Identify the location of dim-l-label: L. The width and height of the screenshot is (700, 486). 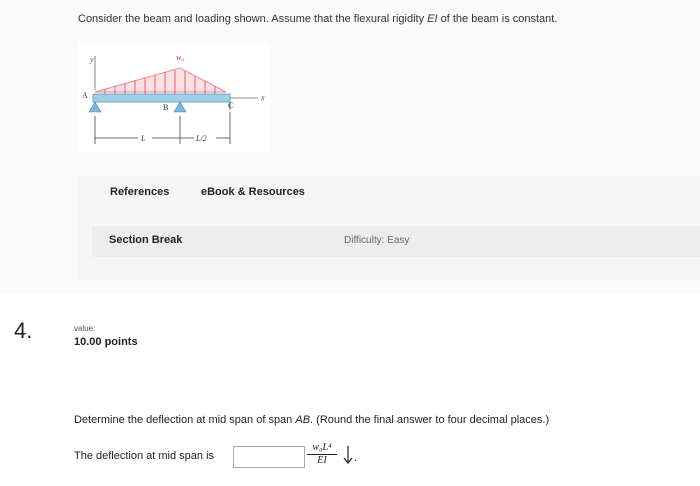
(143, 138).